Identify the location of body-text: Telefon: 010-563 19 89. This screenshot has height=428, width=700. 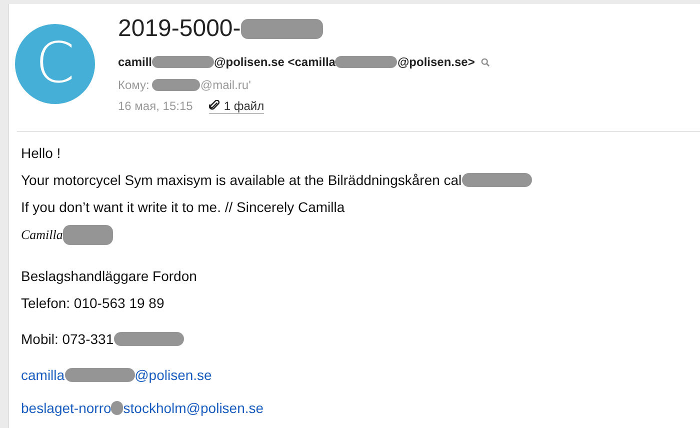
(92, 302).